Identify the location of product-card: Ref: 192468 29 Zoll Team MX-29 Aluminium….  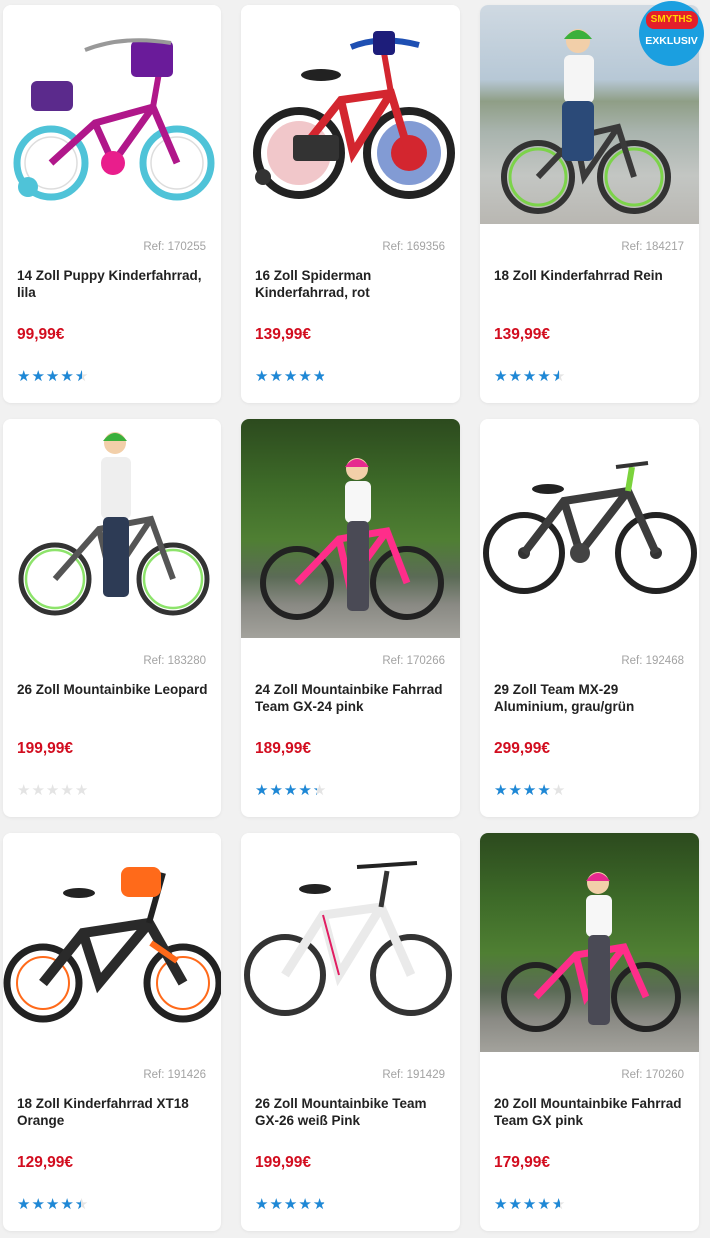
(589, 618).